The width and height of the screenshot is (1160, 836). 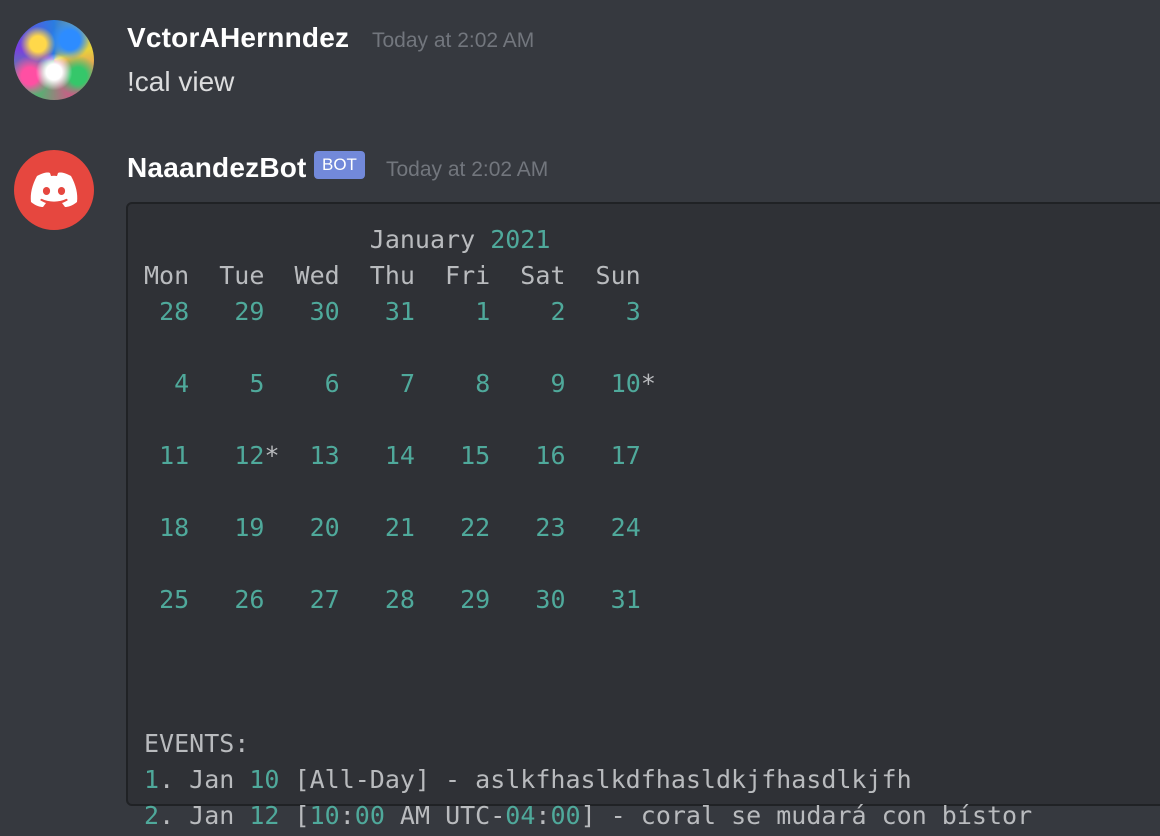 I want to click on user-avatar, so click(x=54, y=60).